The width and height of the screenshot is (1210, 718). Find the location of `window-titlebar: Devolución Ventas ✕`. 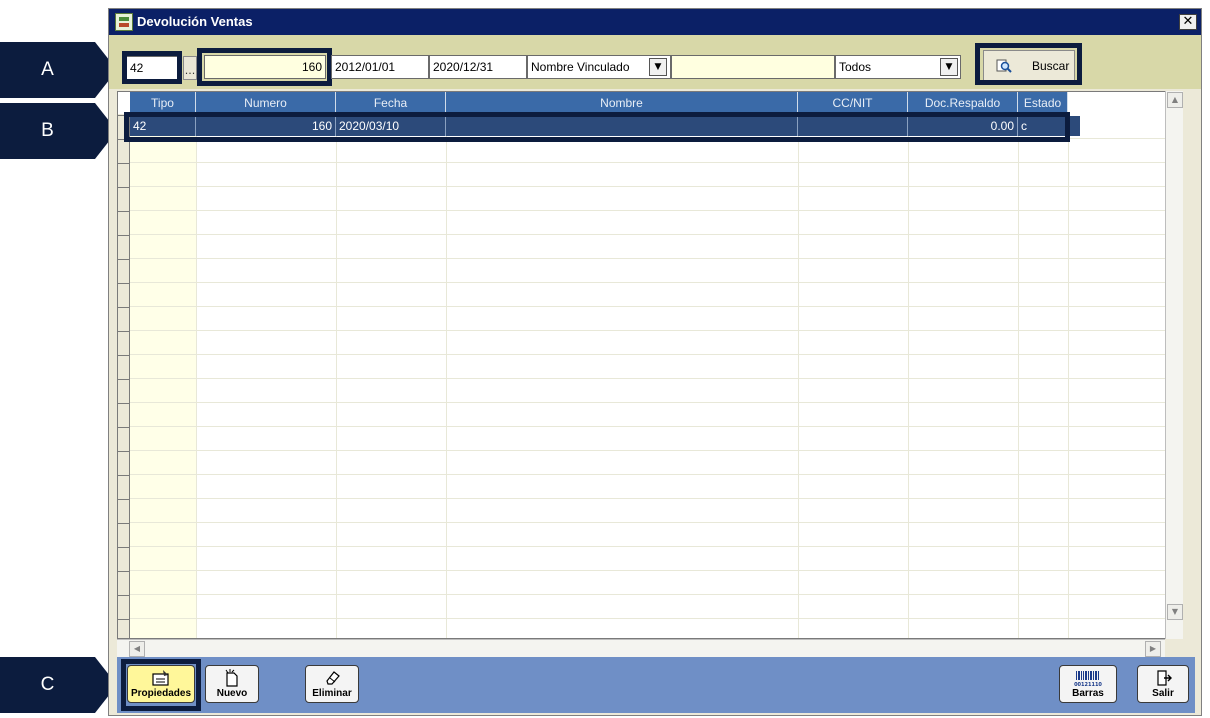

window-titlebar: Devolución Ventas ✕ is located at coordinates (655, 22).